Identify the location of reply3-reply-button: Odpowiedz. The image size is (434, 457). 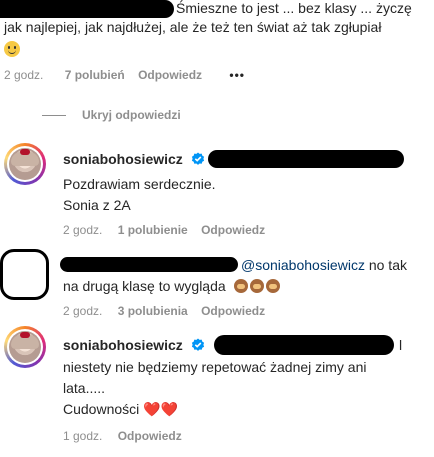
(150, 436).